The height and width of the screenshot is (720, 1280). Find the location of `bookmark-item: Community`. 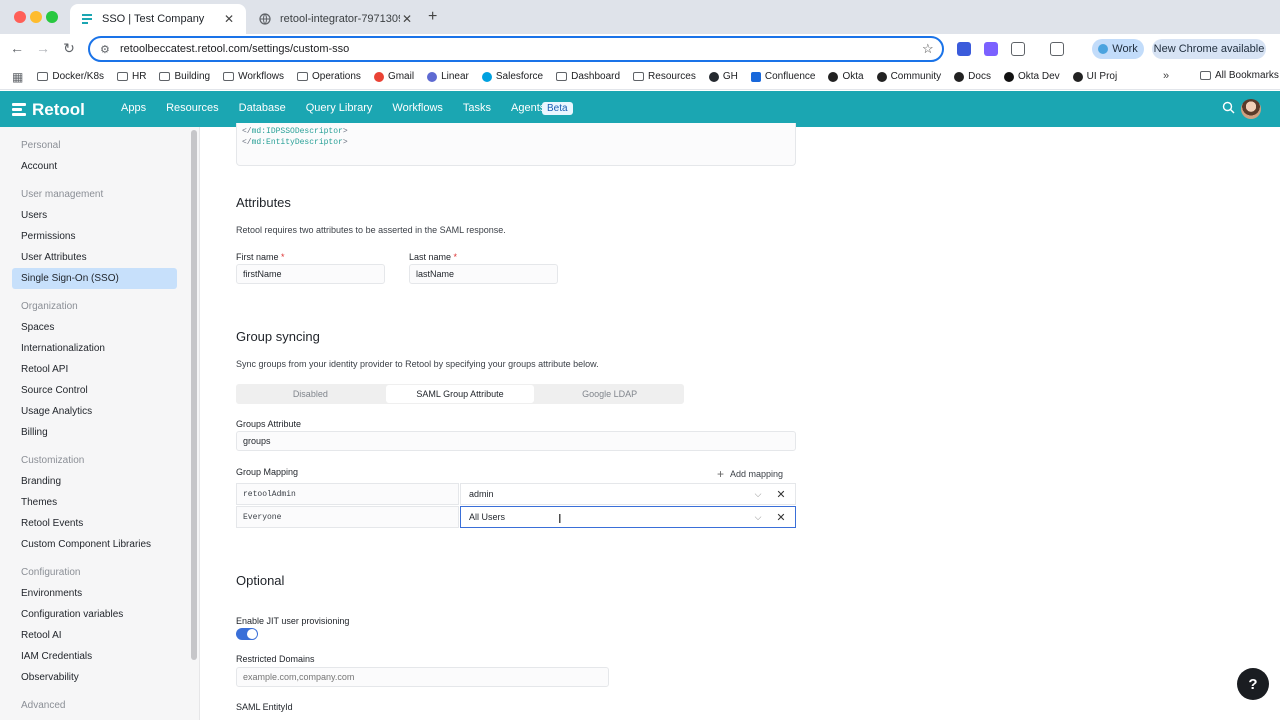

bookmark-item: Community is located at coordinates (909, 76).